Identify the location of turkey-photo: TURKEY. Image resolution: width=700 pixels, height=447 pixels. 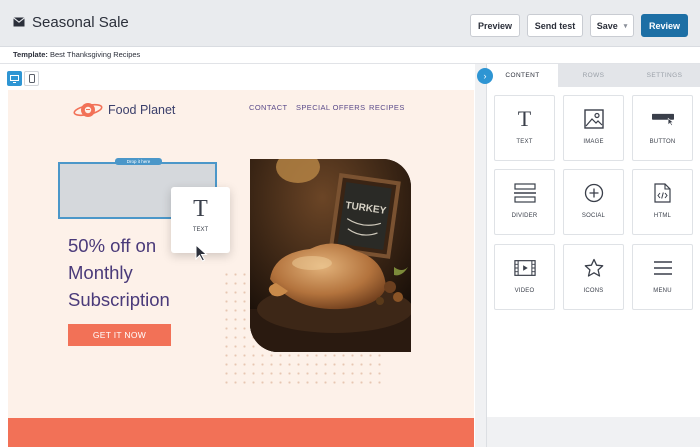
(330, 255).